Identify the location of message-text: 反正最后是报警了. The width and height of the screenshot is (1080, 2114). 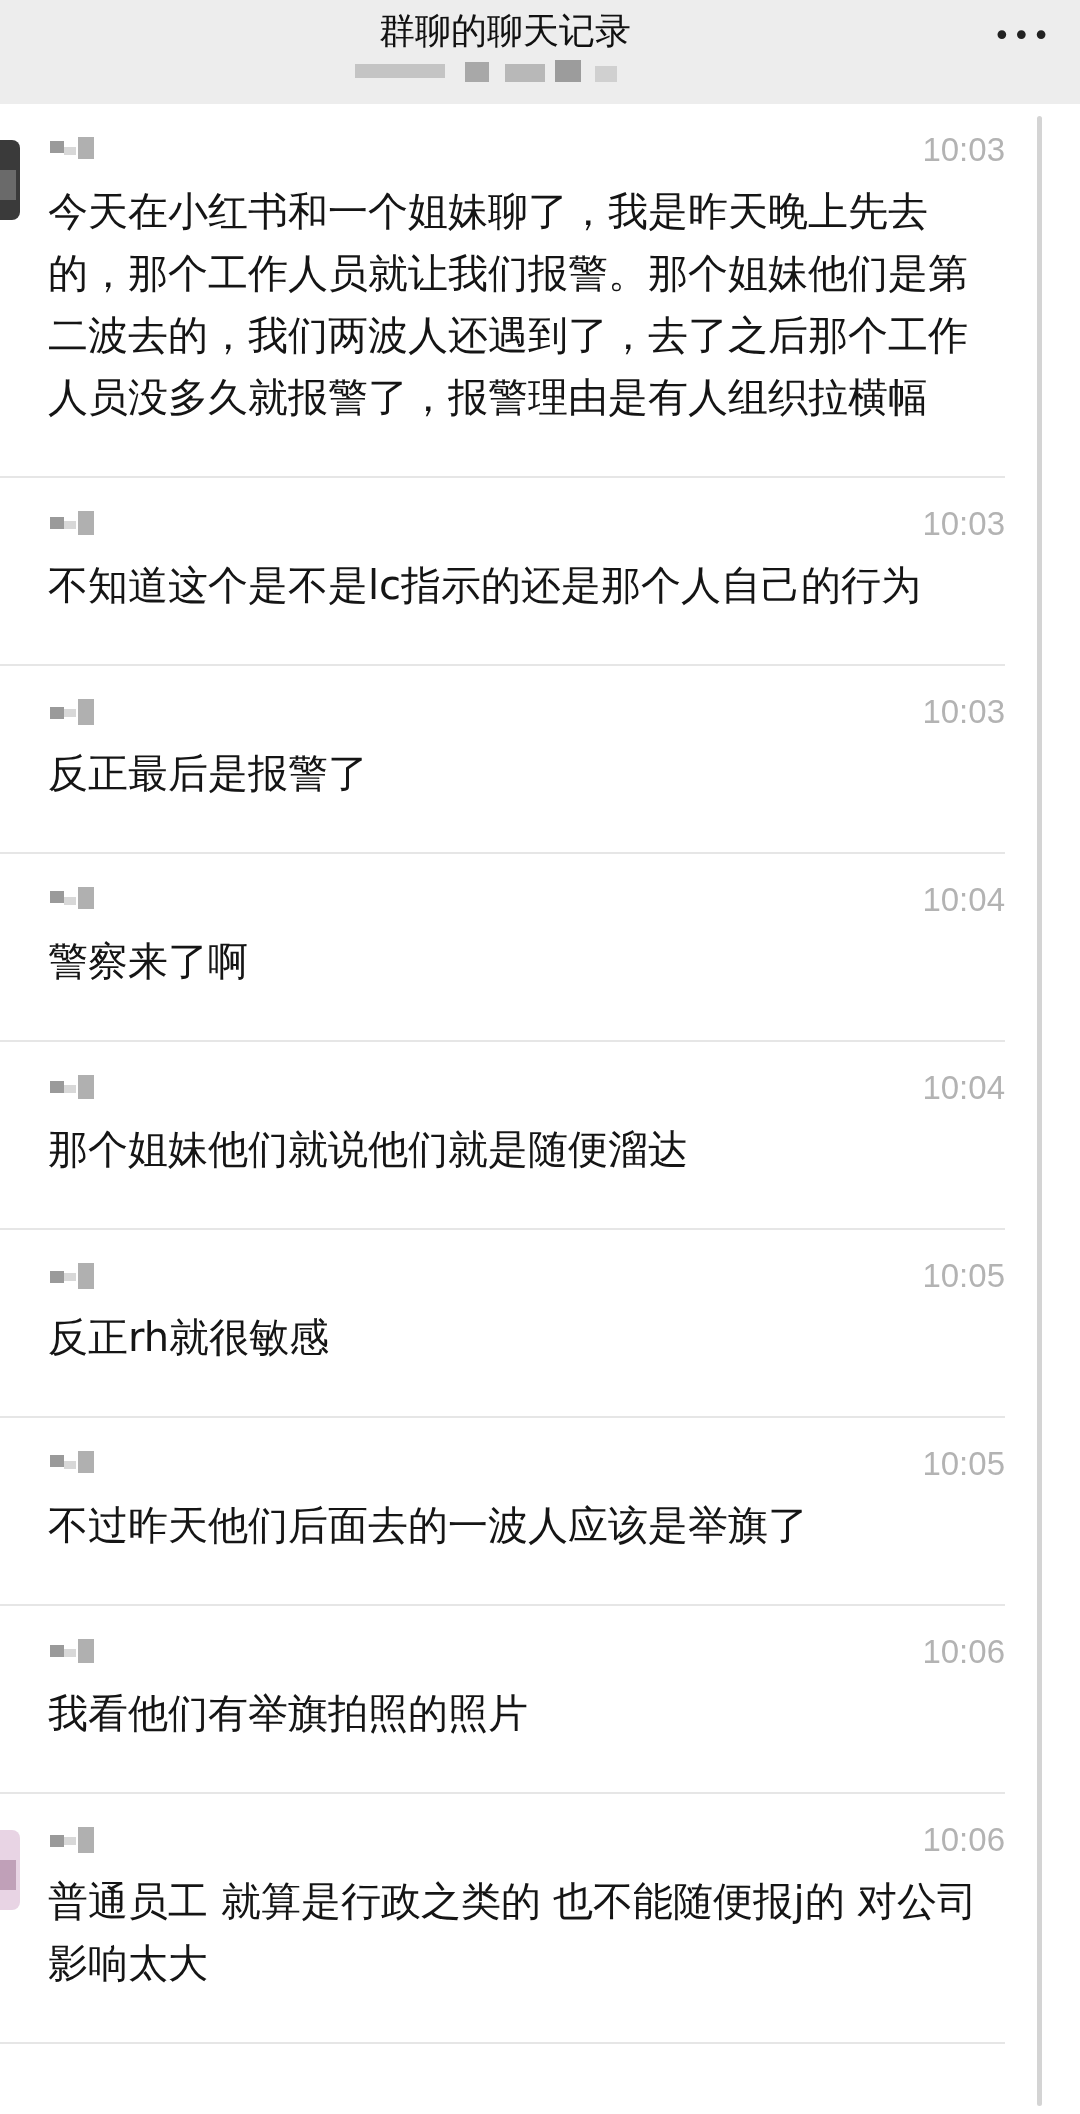
(208, 773).